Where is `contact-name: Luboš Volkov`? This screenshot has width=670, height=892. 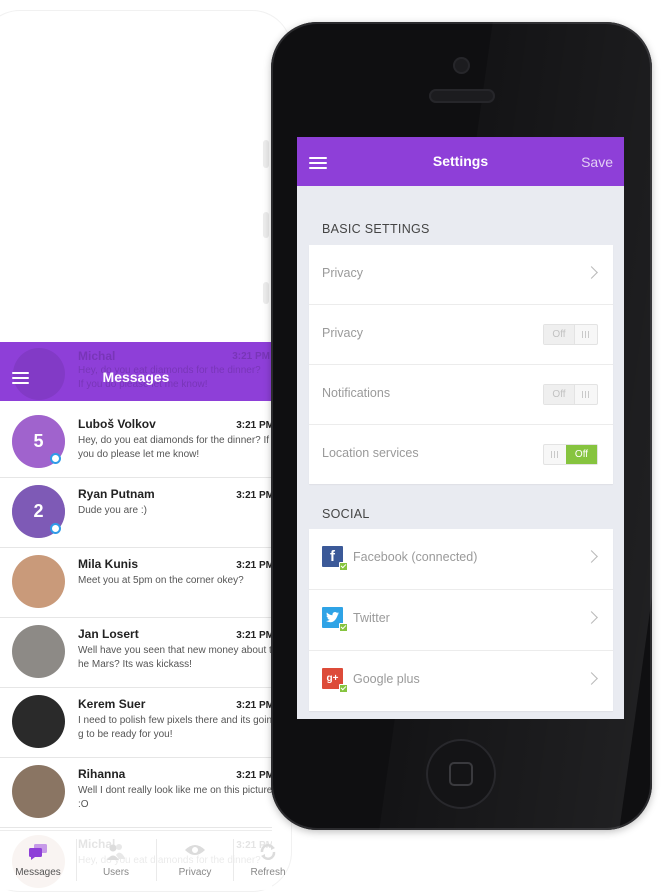
contact-name: Luboš Volkov is located at coordinates (117, 424).